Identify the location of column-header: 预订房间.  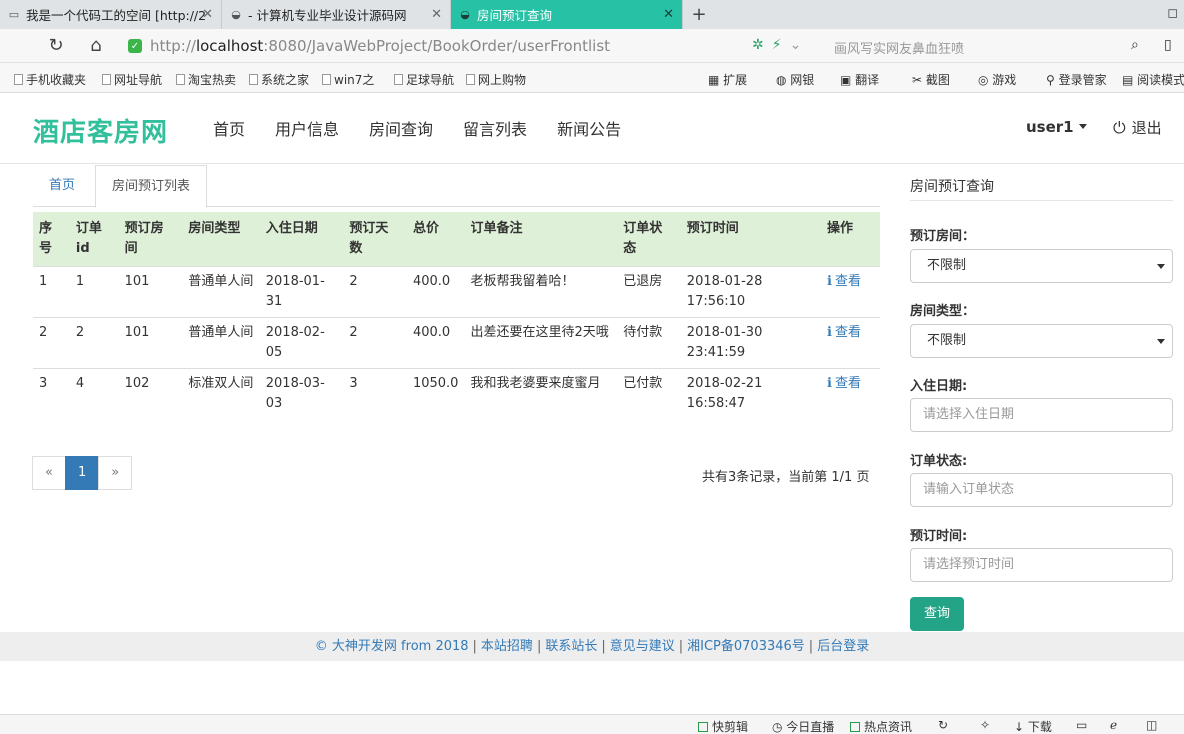
(150, 239).